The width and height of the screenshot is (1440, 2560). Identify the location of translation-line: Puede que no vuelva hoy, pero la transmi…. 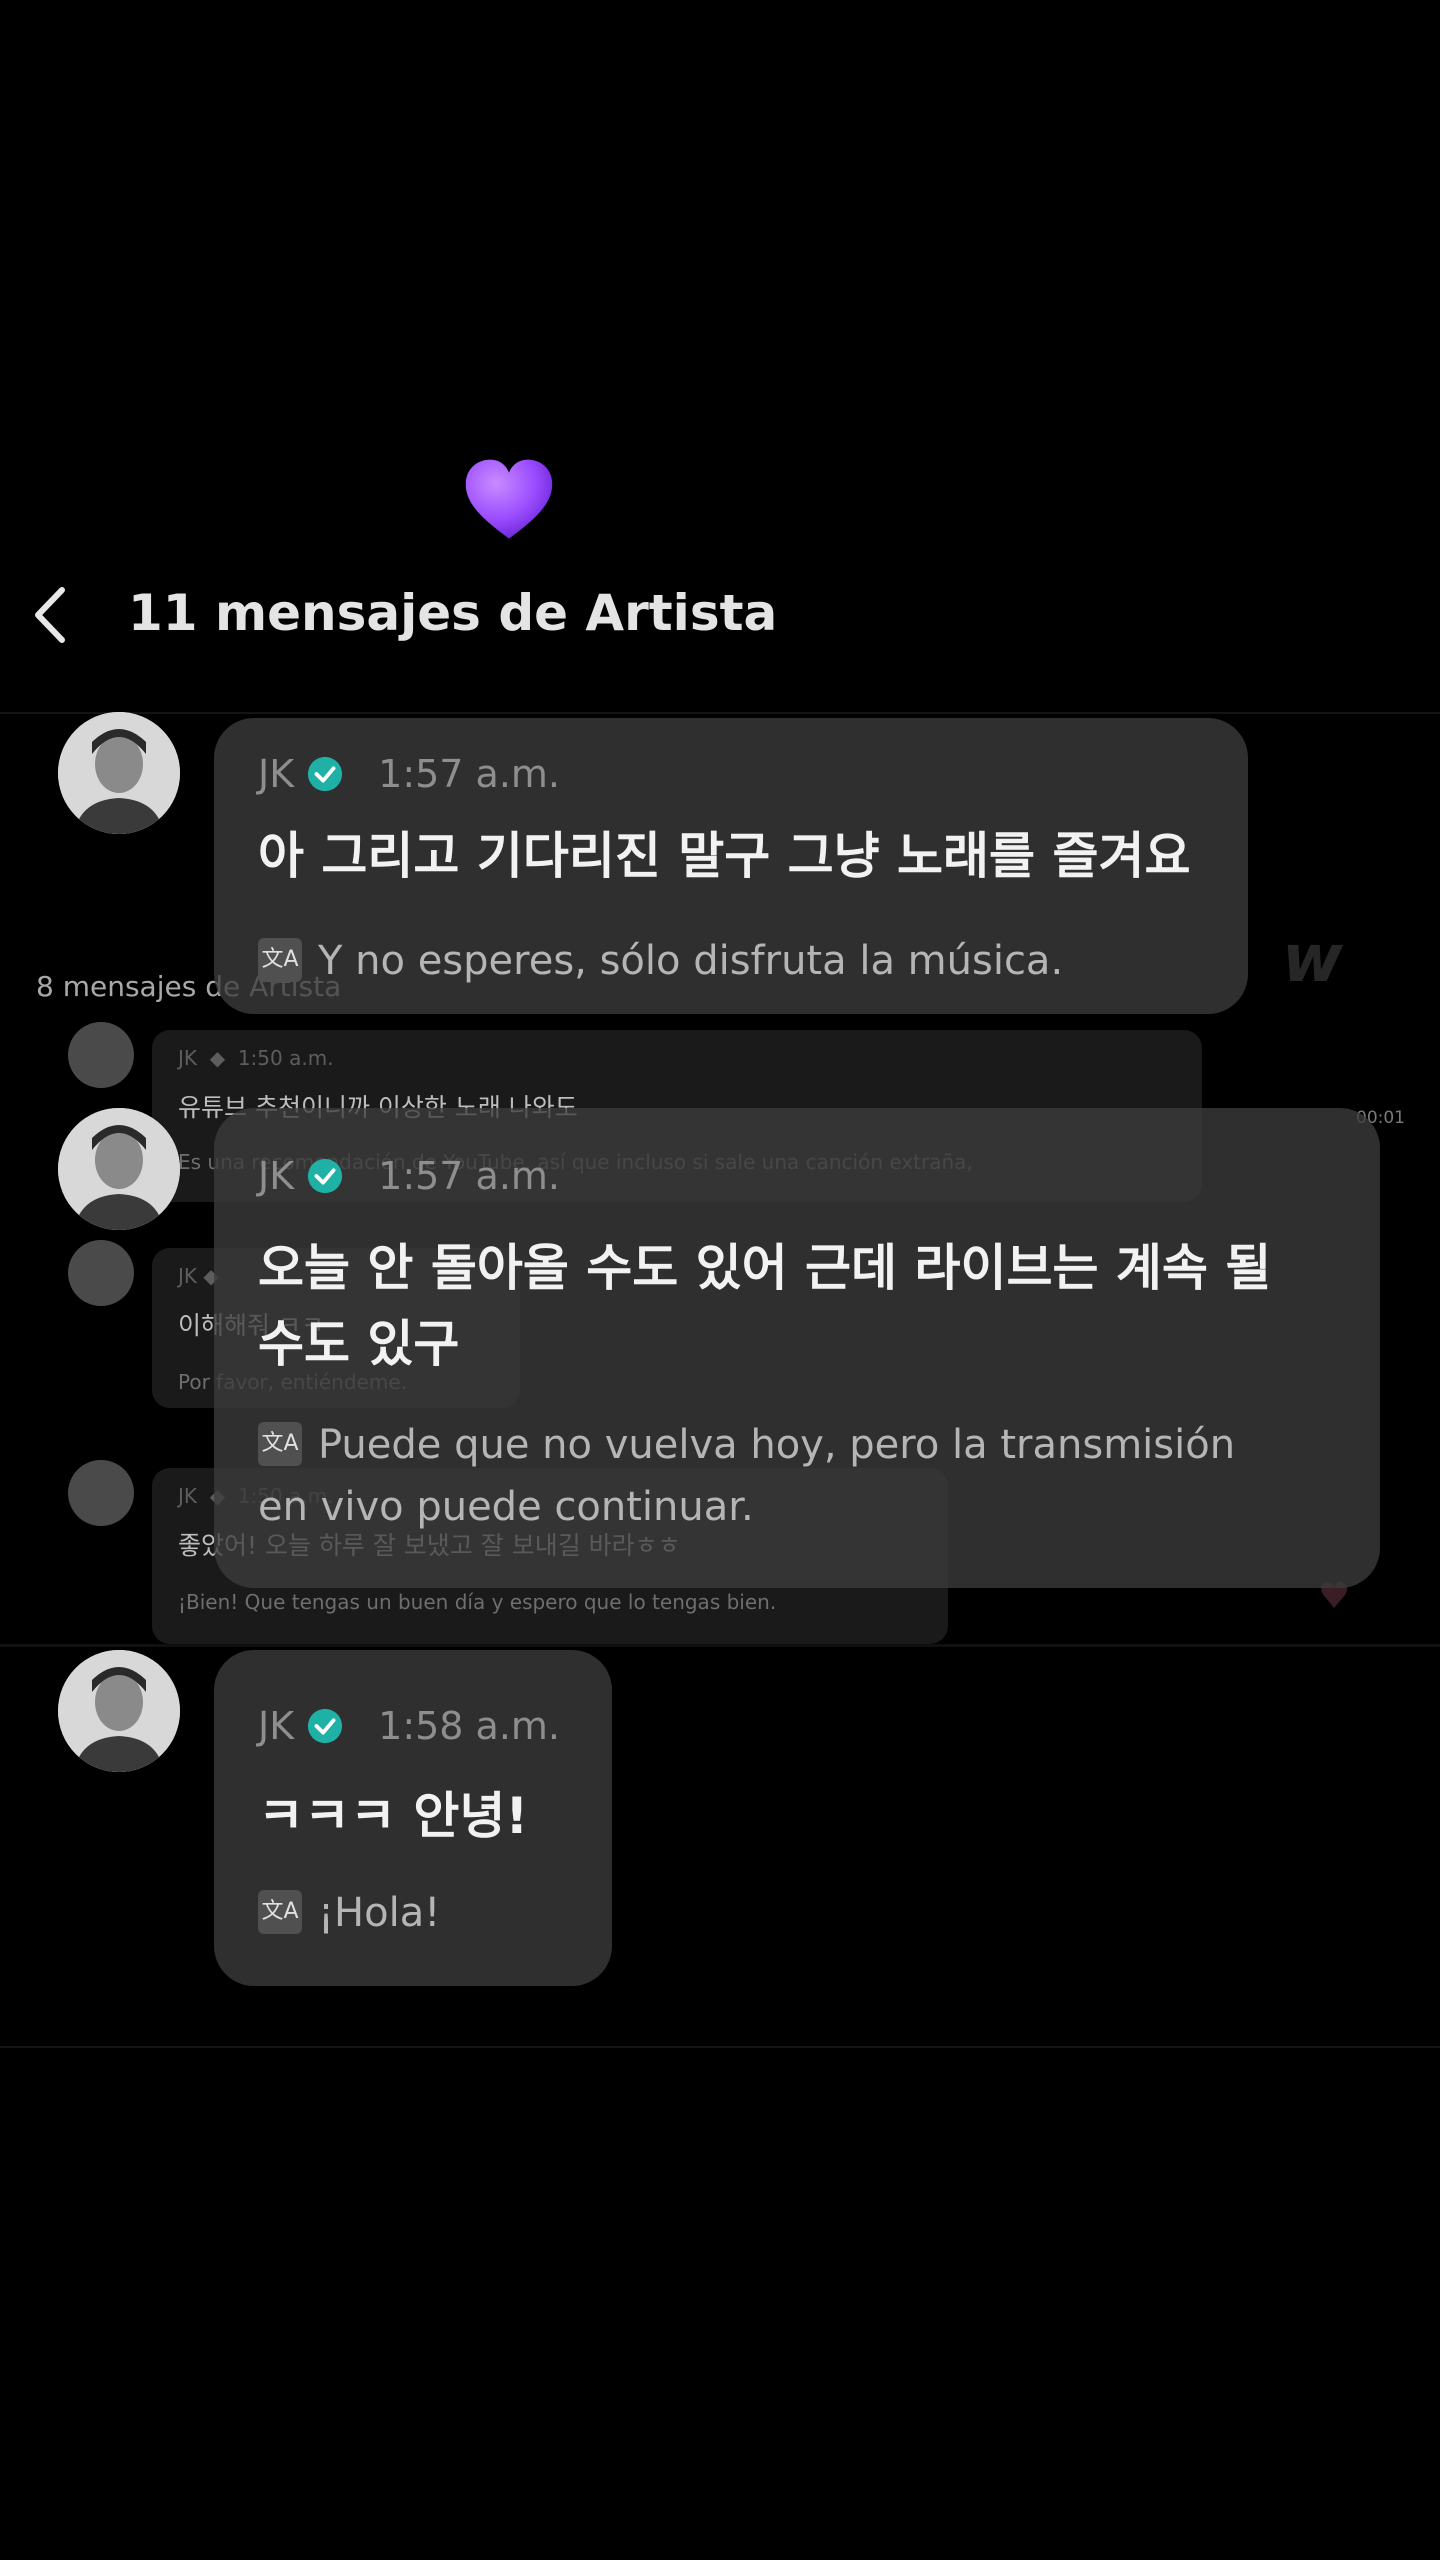
(777, 1445).